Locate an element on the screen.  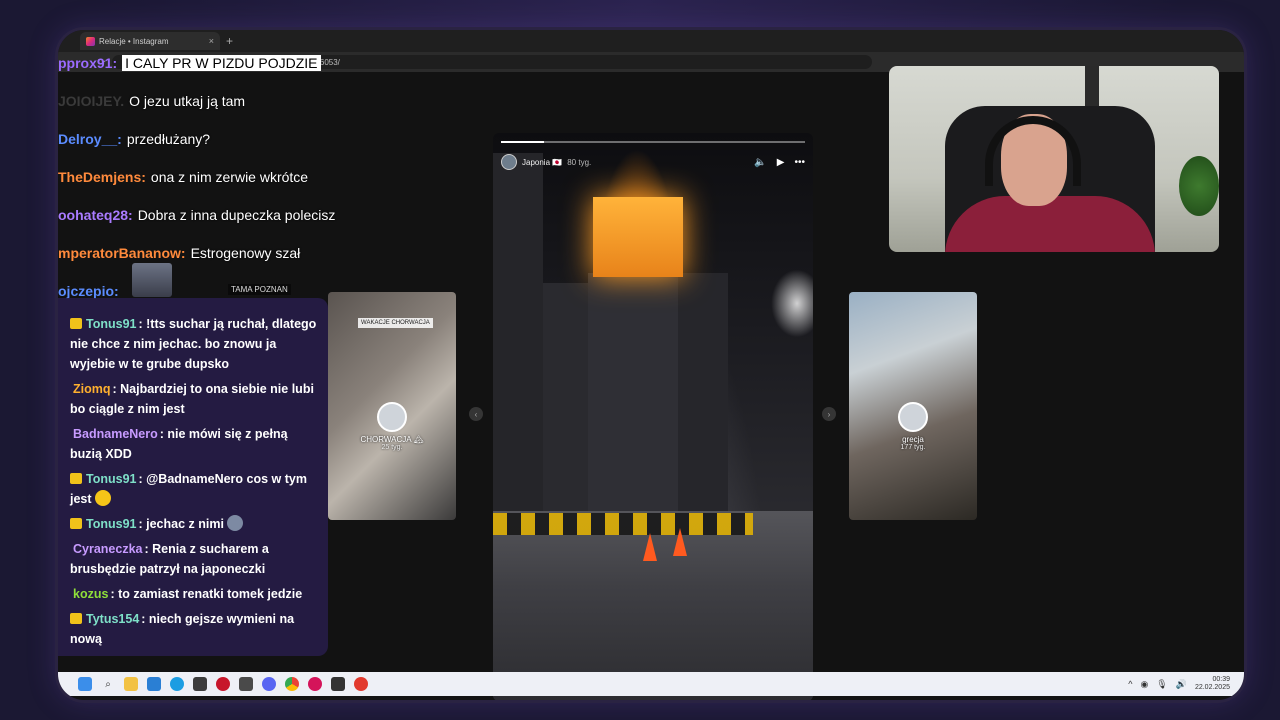
story-age: 177 tyg. is located at coordinates (913, 447).